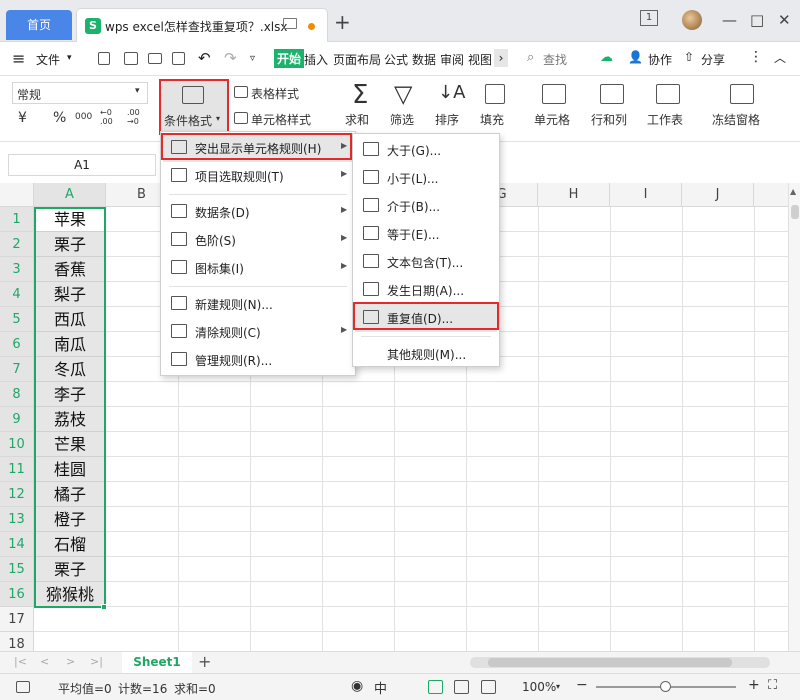 This screenshot has width=800, height=700. What do you see at coordinates (258, 240) in the screenshot?
I see `menu-color-scales: 色阶(S) ▶` at bounding box center [258, 240].